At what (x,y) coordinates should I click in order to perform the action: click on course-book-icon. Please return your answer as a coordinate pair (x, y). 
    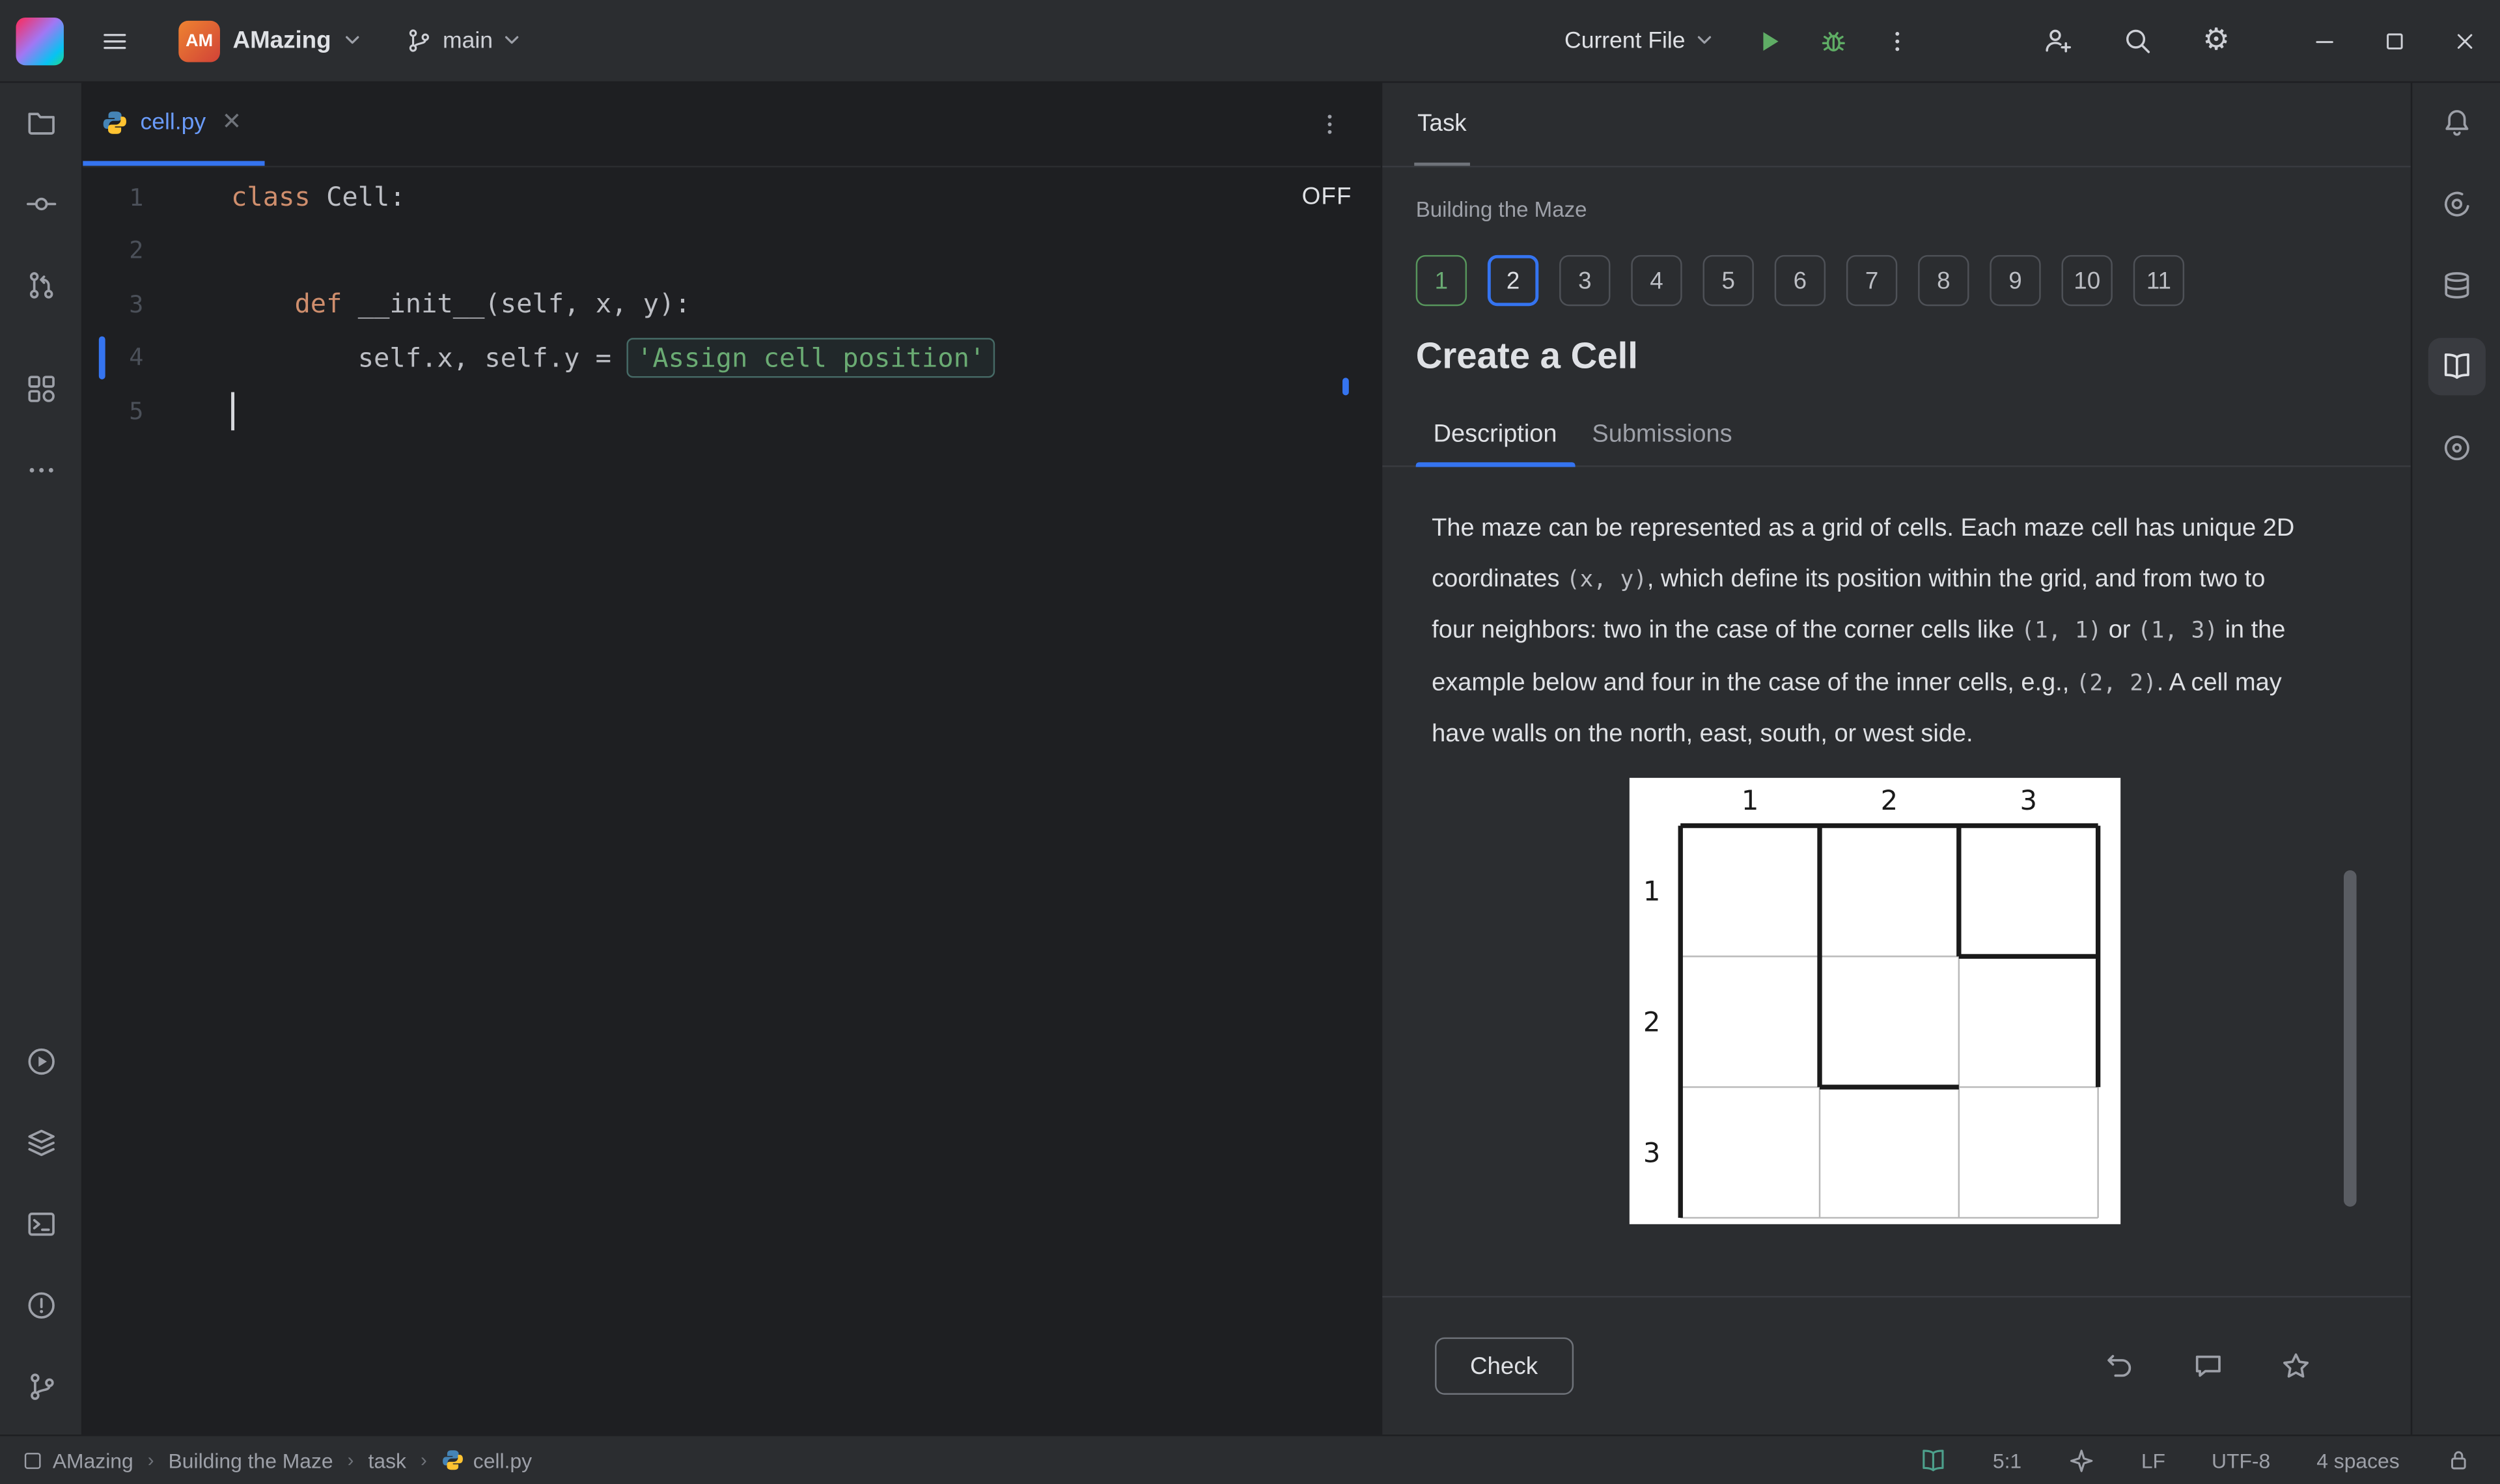
    Looking at the image, I should click on (1933, 1460).